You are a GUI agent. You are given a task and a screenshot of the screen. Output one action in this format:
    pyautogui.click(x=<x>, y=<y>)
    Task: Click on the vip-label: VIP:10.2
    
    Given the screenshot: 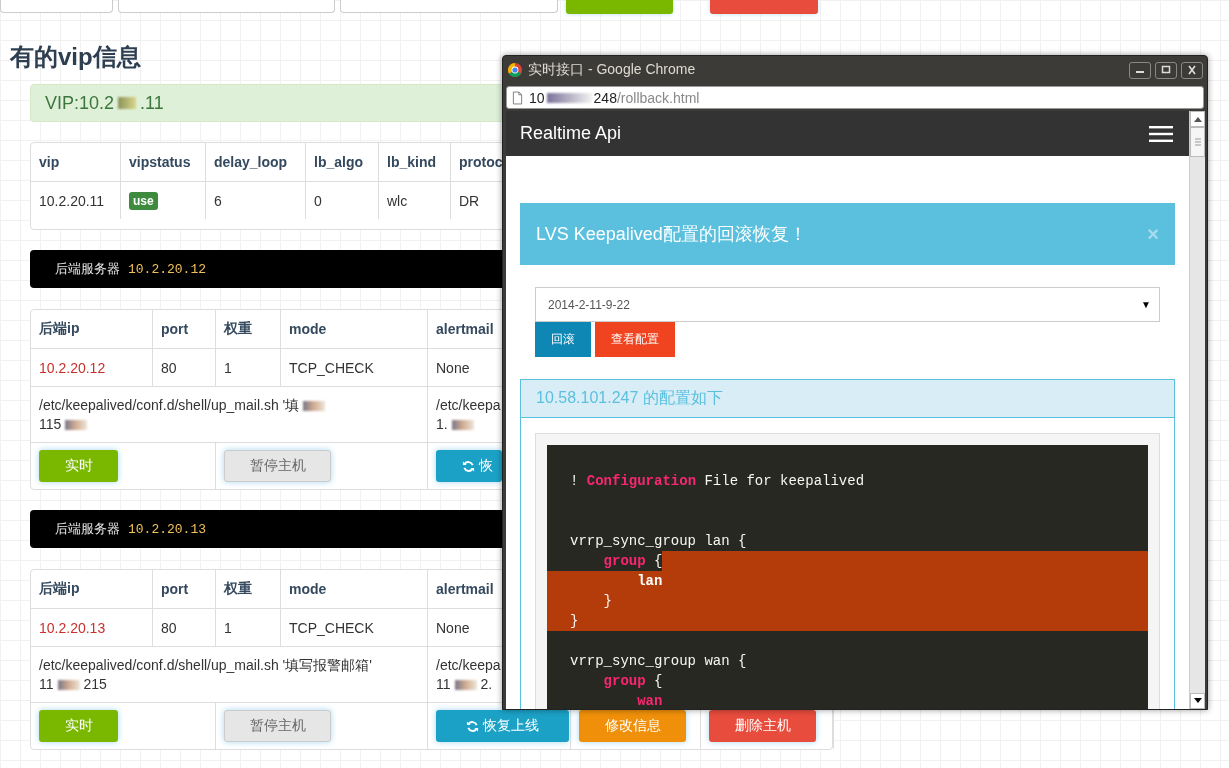 What is the action you would take?
    pyautogui.click(x=80, y=103)
    